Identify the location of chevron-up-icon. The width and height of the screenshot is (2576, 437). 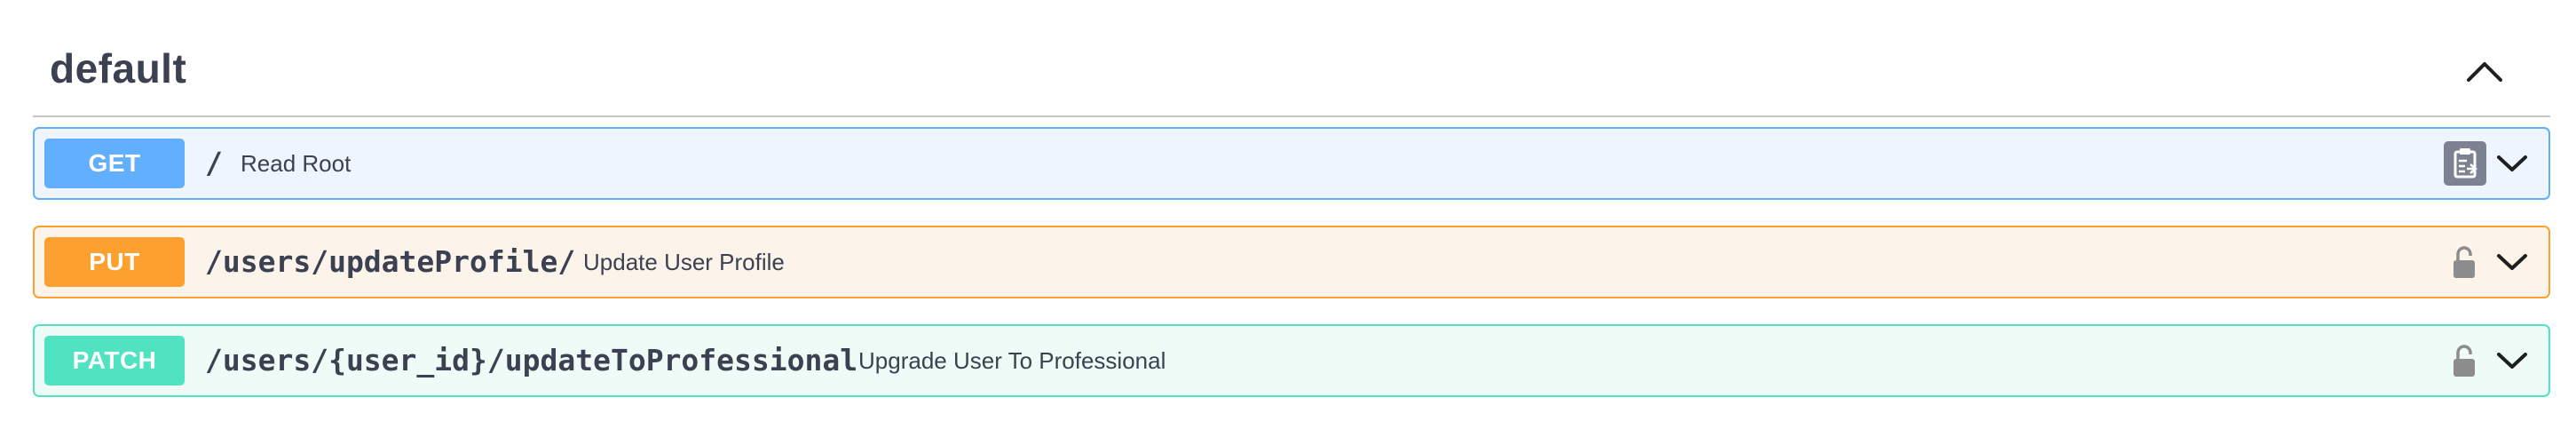
(2484, 71).